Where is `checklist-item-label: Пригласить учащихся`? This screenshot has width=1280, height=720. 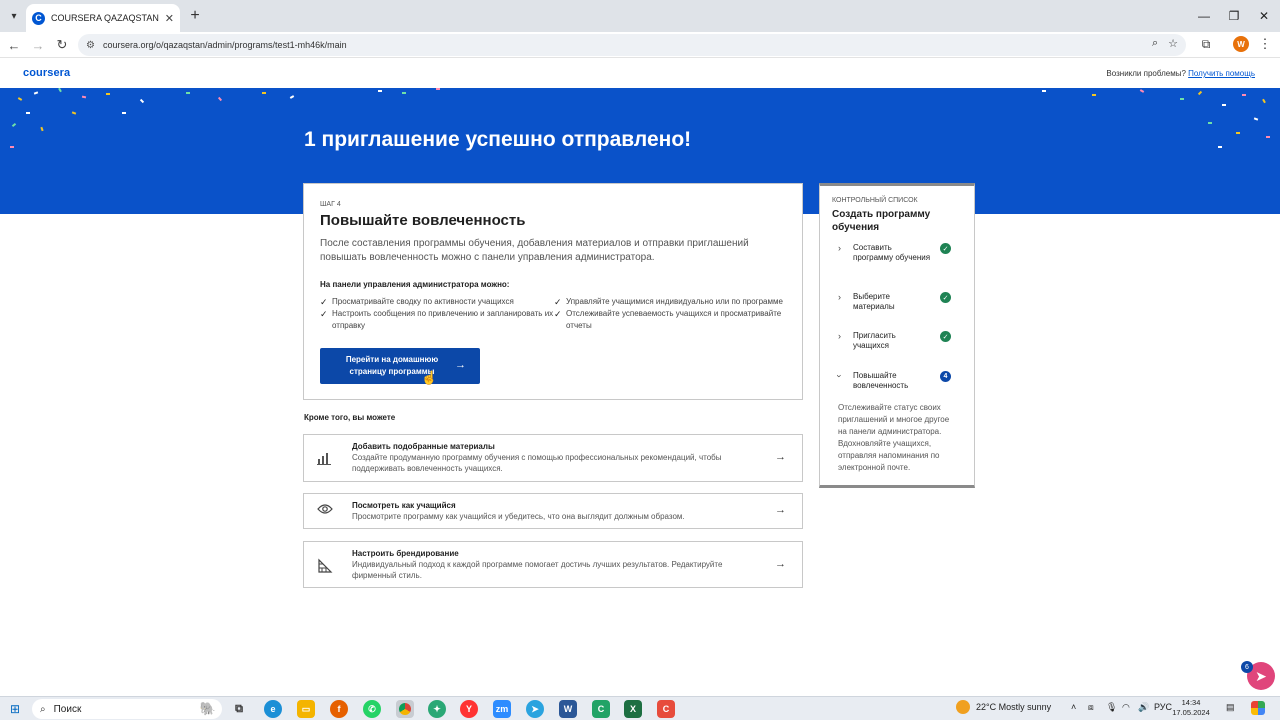
checklist-item-label: Пригласить учащихся is located at coordinates (874, 340).